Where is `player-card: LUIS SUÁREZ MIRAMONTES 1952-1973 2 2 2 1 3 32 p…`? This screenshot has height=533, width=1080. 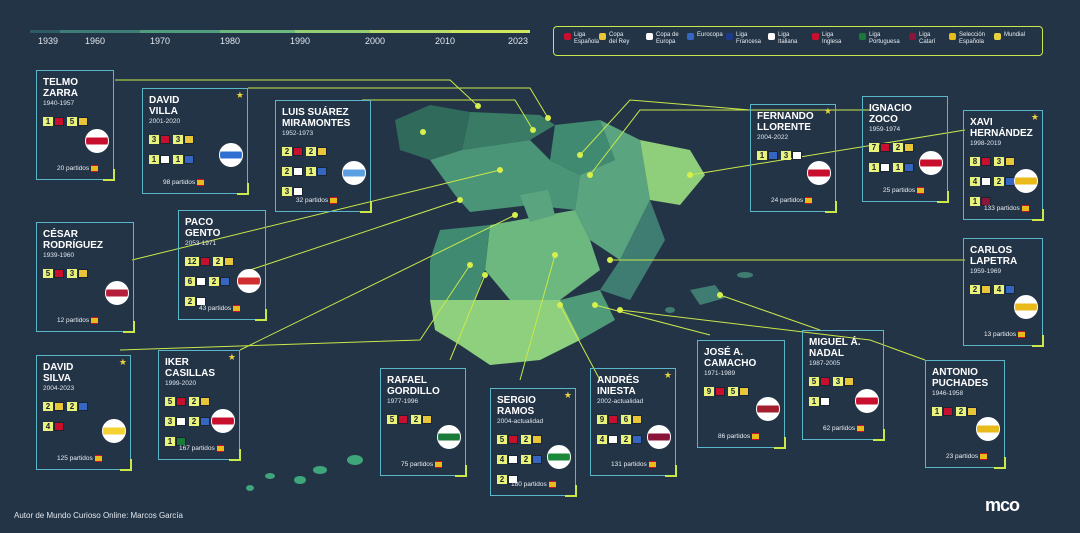
player-card: LUIS SUÁREZ MIRAMONTES 1952-1973 2 2 2 1 3 32 p… is located at coordinates (323, 156).